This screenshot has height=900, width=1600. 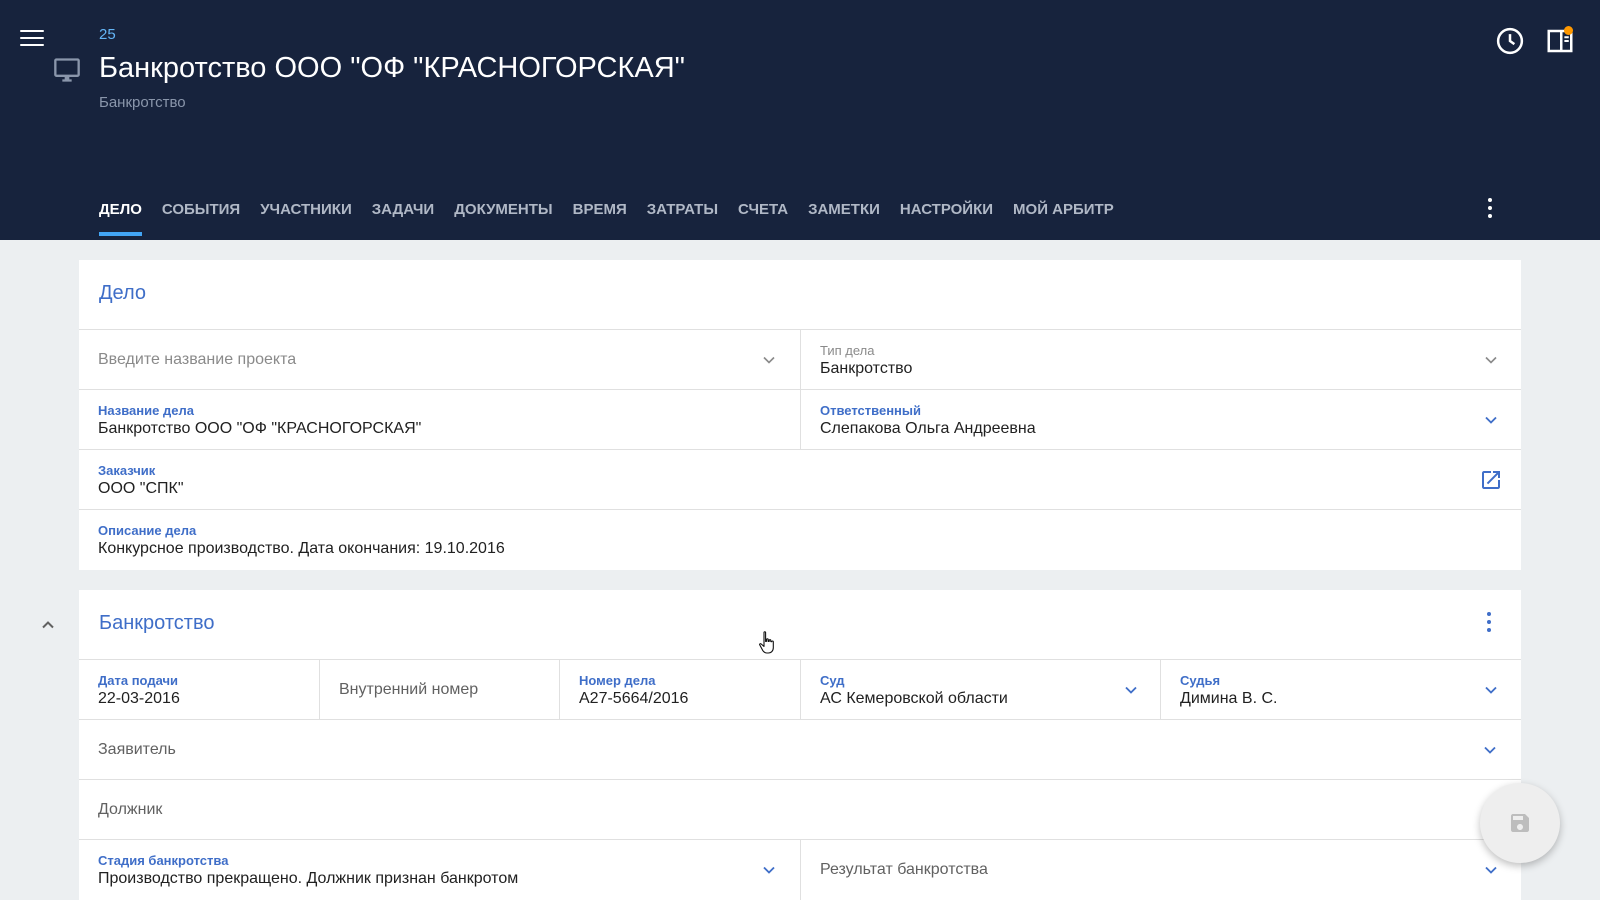 I want to click on tab-tasks: ЗАДАЧИ, so click(x=403, y=218).